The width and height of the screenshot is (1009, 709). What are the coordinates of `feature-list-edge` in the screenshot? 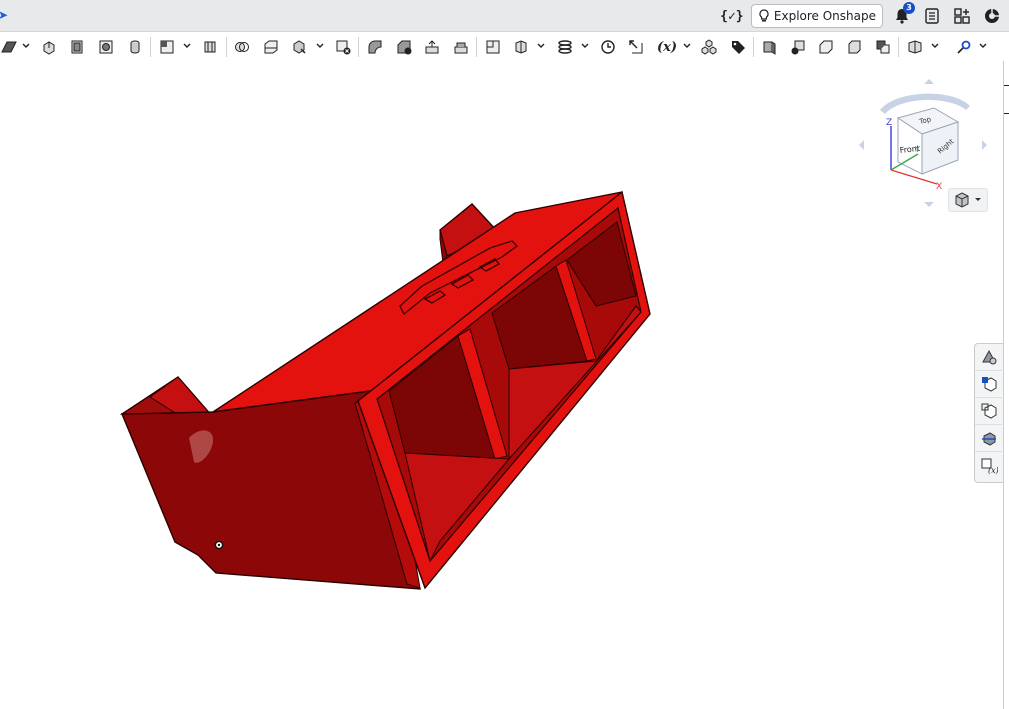 It's located at (1006, 385).